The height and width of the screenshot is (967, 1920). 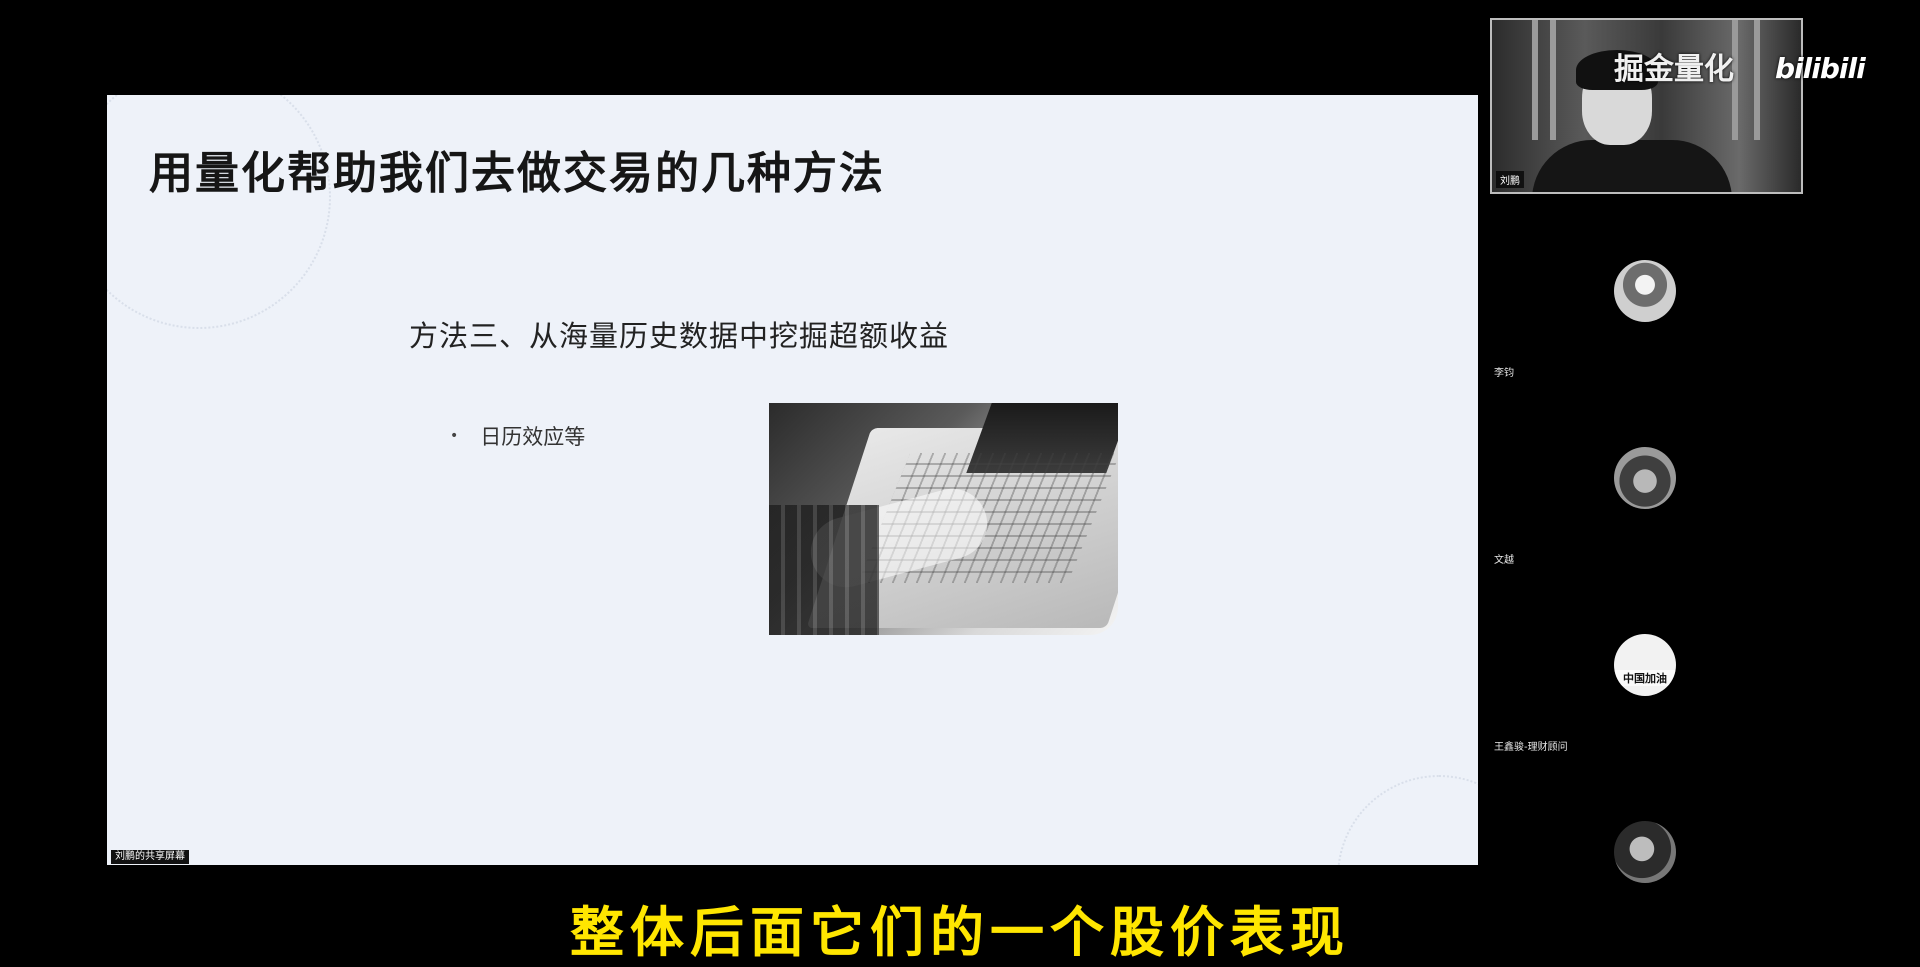 I want to click on video-subtitle: 整体后面它们的一个股价表现, so click(x=960, y=932).